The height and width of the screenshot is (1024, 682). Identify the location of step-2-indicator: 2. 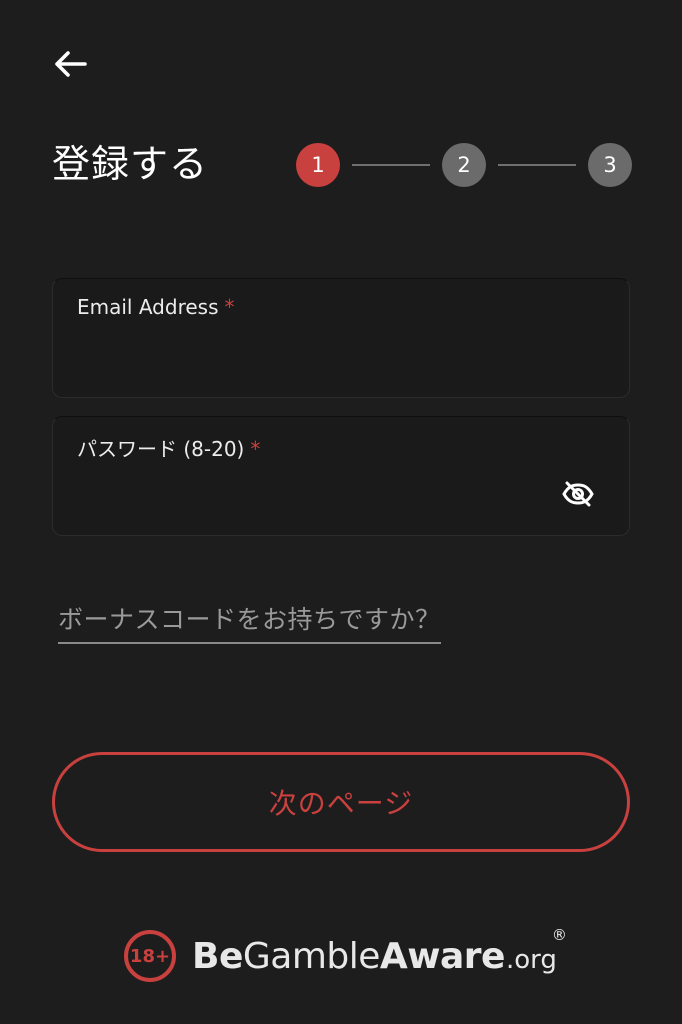
(464, 165).